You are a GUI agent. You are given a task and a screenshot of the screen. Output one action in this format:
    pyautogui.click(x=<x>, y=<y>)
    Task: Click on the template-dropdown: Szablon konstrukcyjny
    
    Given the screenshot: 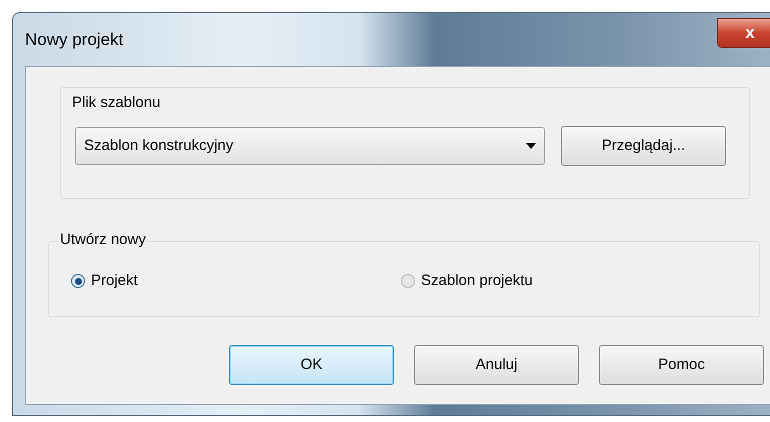 What is the action you would take?
    pyautogui.click(x=310, y=146)
    